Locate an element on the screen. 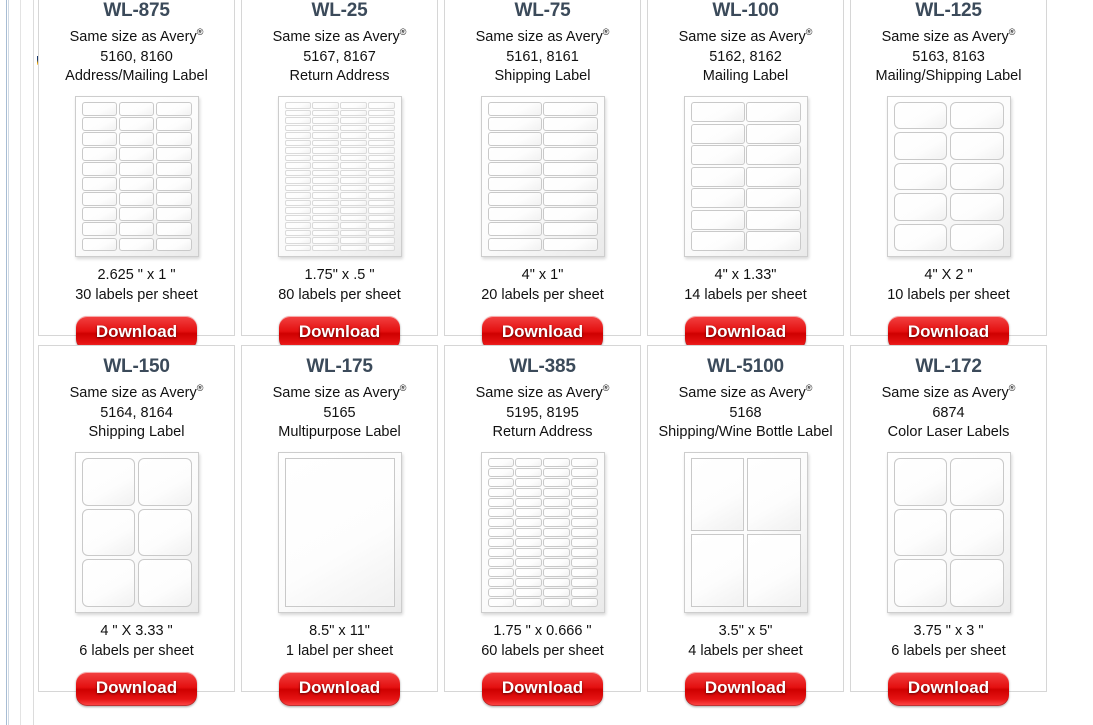  product-sku-title: WL-5100 is located at coordinates (745, 366).